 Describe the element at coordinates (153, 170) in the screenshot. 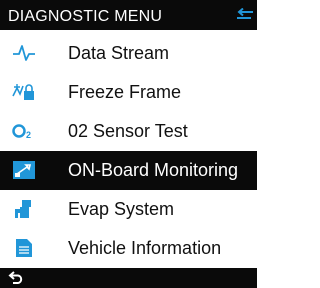

I see `menu-item-label: ON-Board Monitoring` at that location.